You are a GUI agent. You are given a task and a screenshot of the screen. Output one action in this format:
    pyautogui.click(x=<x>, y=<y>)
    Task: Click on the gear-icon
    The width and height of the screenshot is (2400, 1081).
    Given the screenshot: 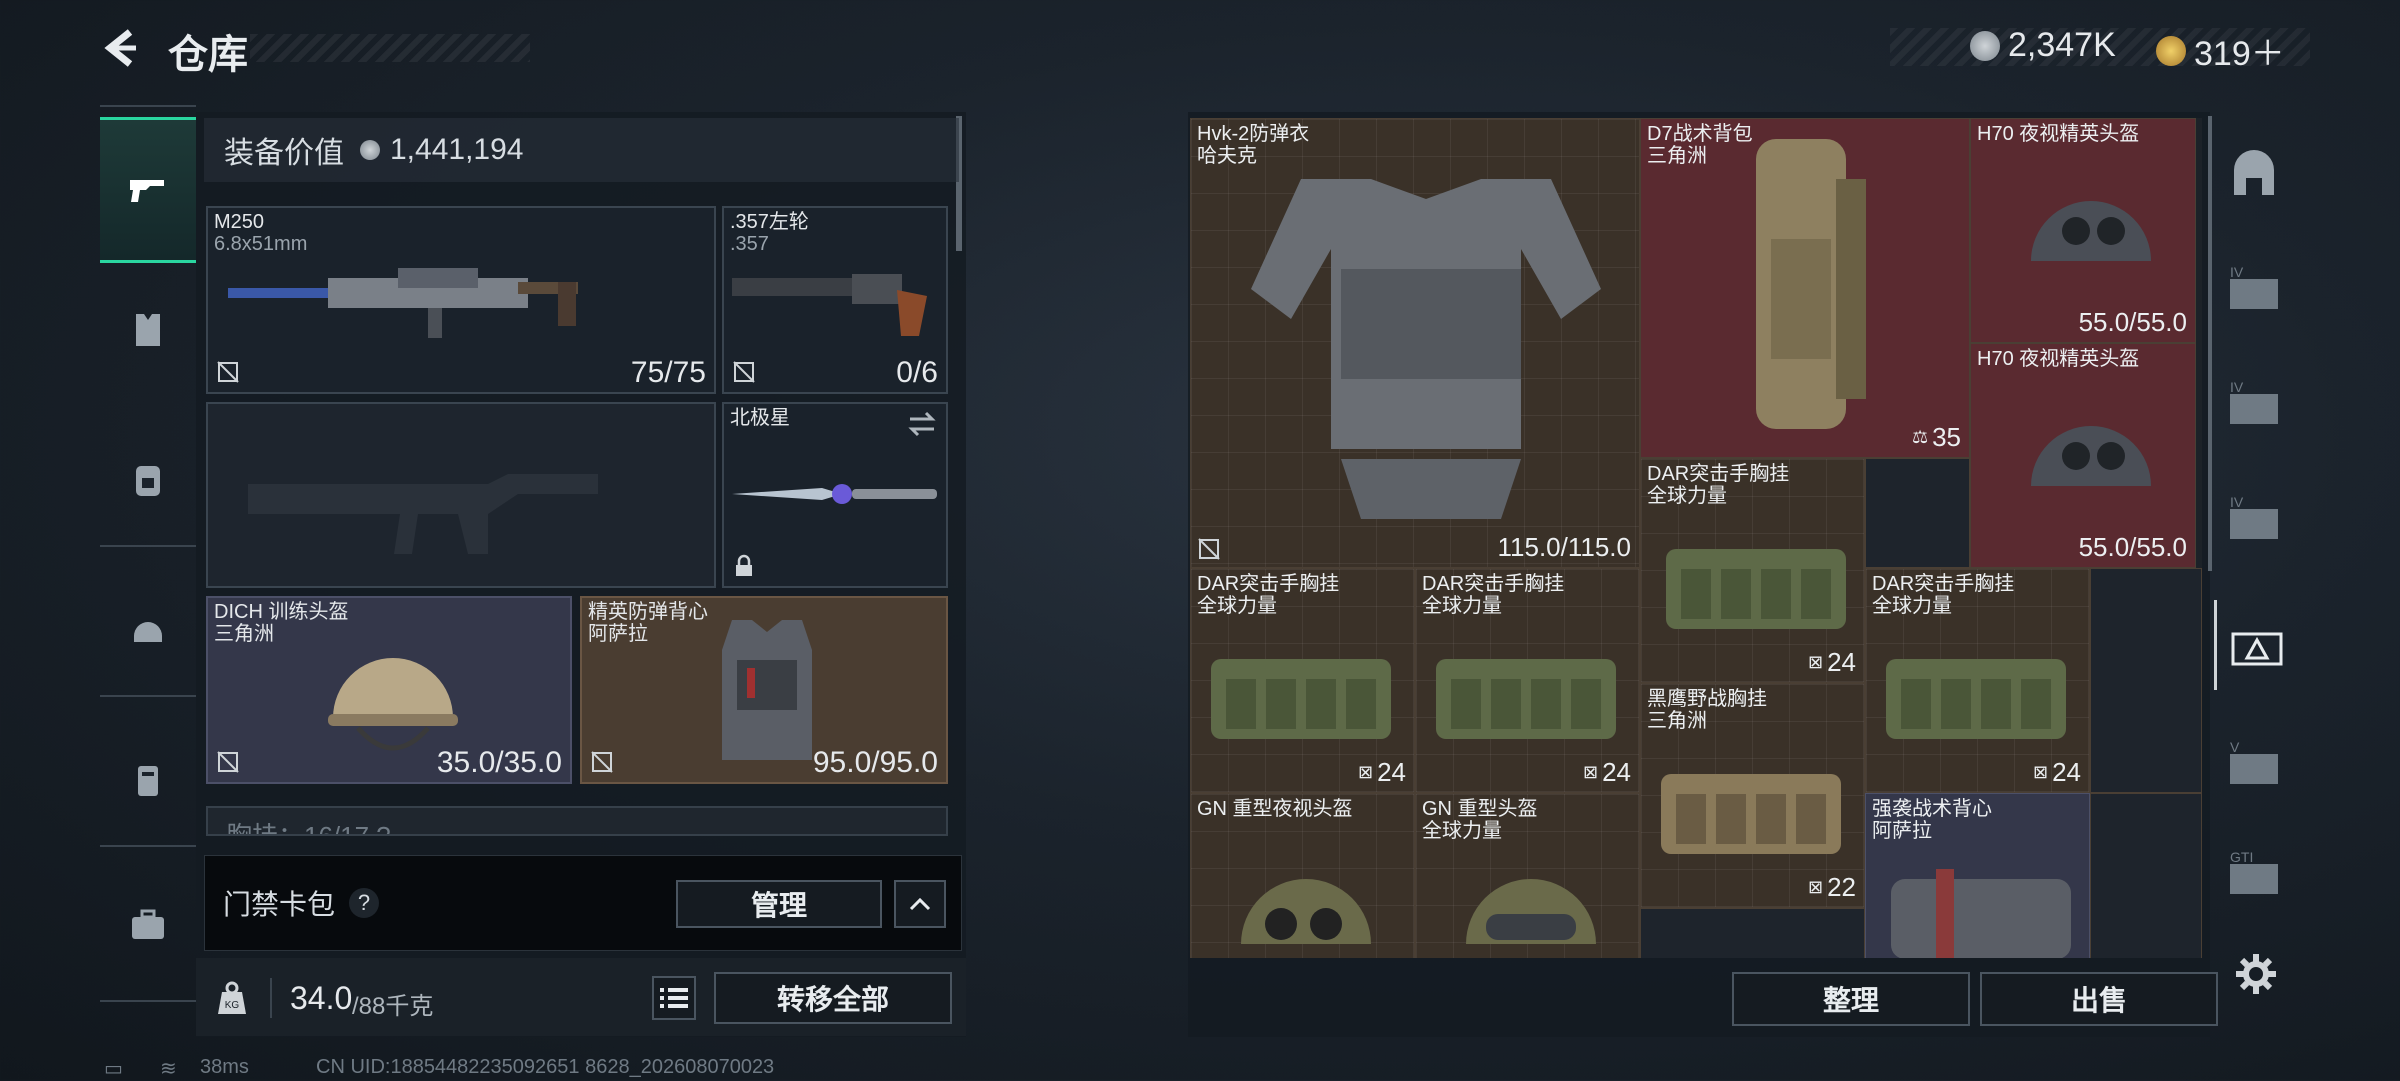 What is the action you would take?
    pyautogui.click(x=2256, y=974)
    